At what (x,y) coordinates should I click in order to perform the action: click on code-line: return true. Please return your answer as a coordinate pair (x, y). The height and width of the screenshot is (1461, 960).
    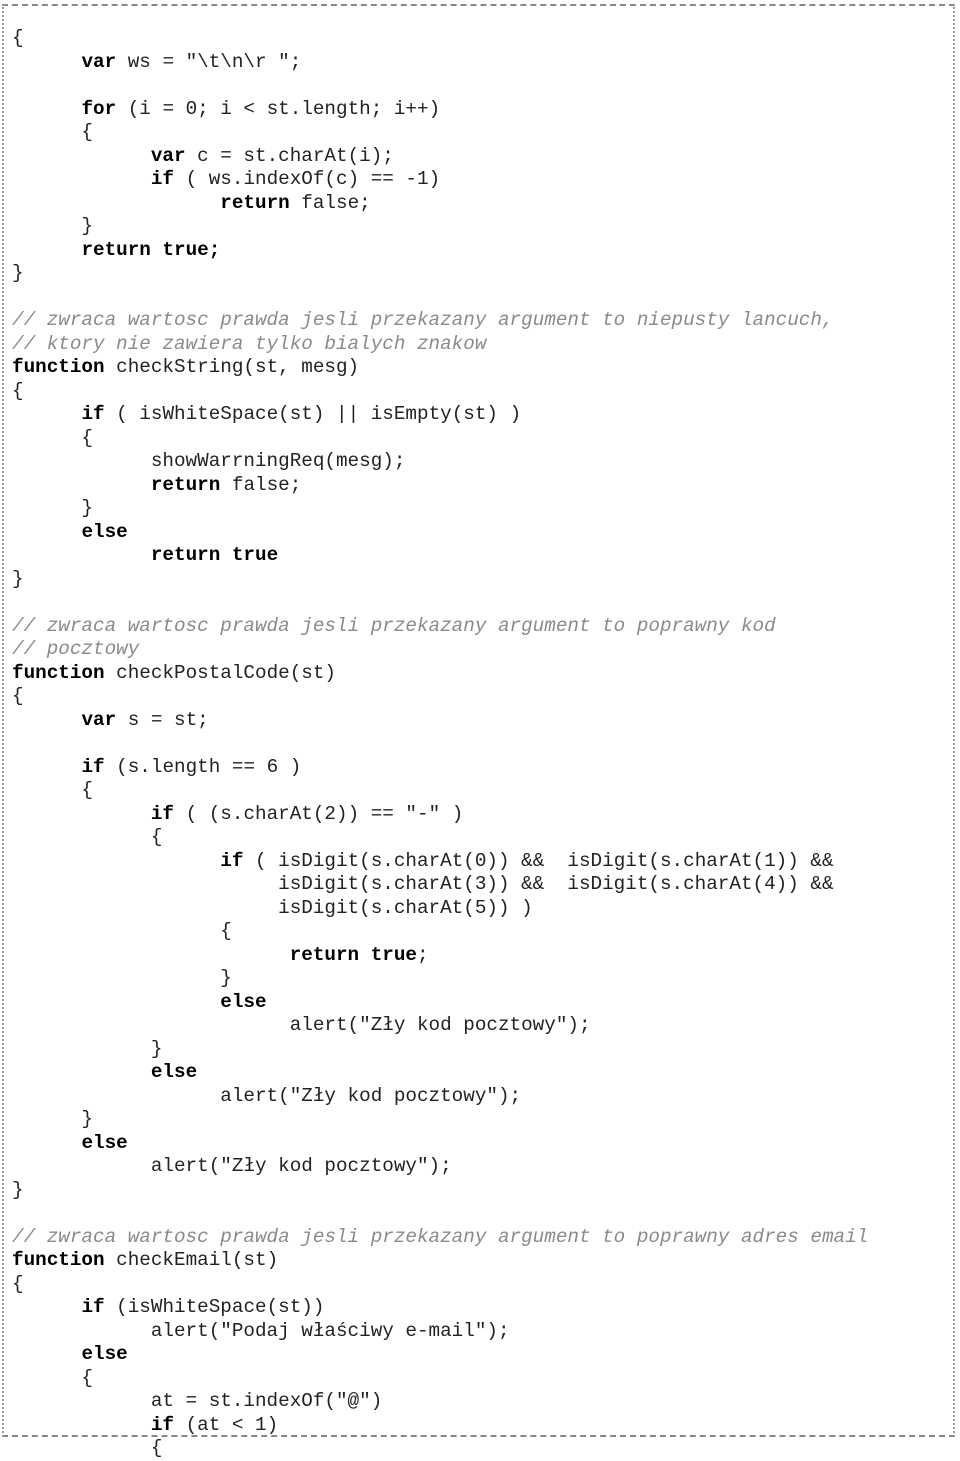
    Looking at the image, I should click on (440, 556).